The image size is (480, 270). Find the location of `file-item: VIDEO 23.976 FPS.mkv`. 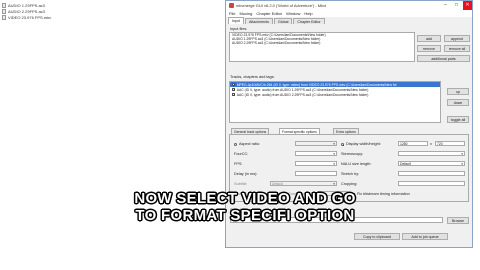

file-item: VIDEO 23.976 FPS.mkv is located at coordinates (26, 17).